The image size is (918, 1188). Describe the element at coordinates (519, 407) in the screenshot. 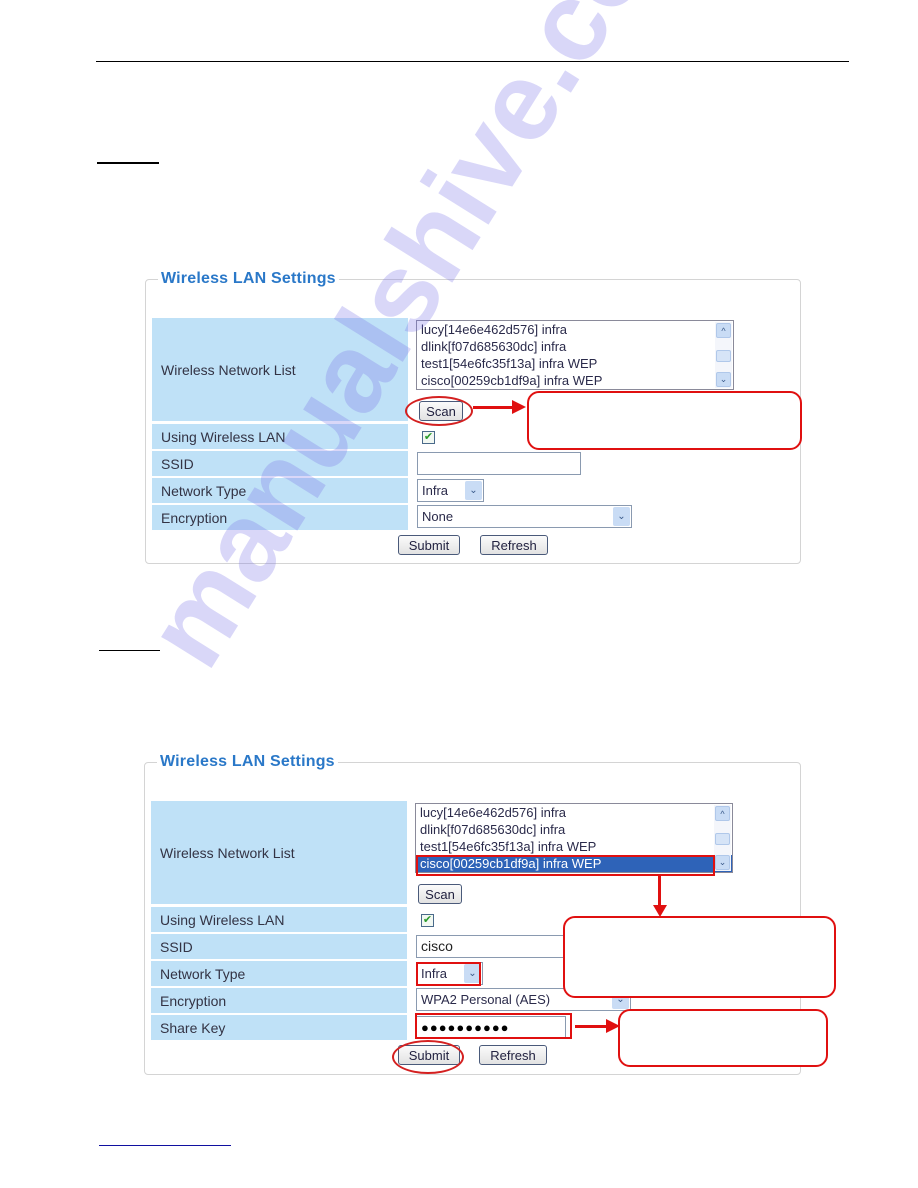

I see `annotation-arrow-head` at that location.